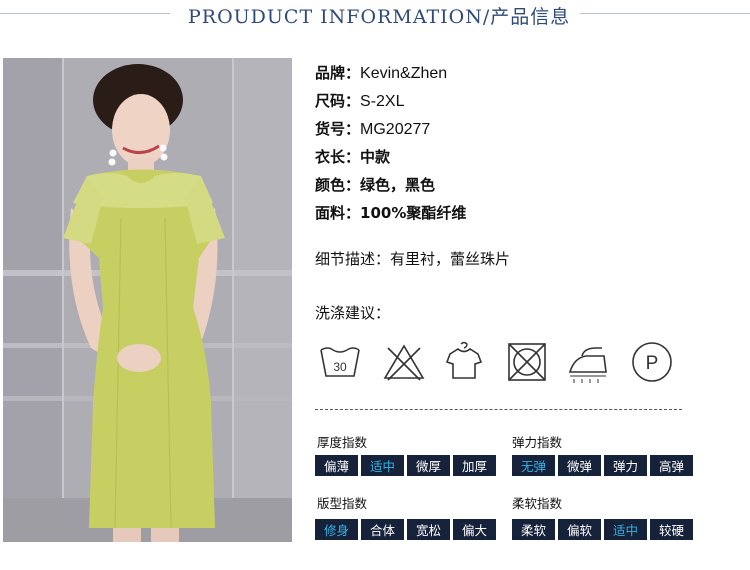 The height and width of the screenshot is (570, 750). I want to click on elasticity-option-selected: 无弹, so click(533, 465).